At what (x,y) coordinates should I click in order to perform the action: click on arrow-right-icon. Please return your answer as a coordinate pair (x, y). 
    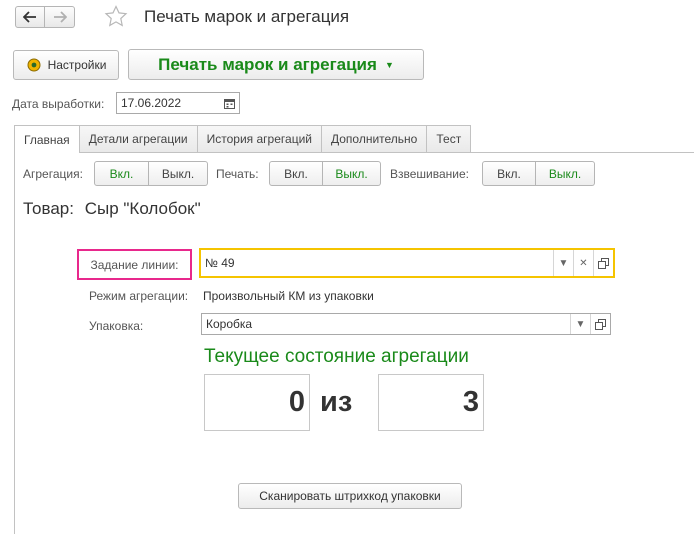
    Looking at the image, I should click on (60, 17).